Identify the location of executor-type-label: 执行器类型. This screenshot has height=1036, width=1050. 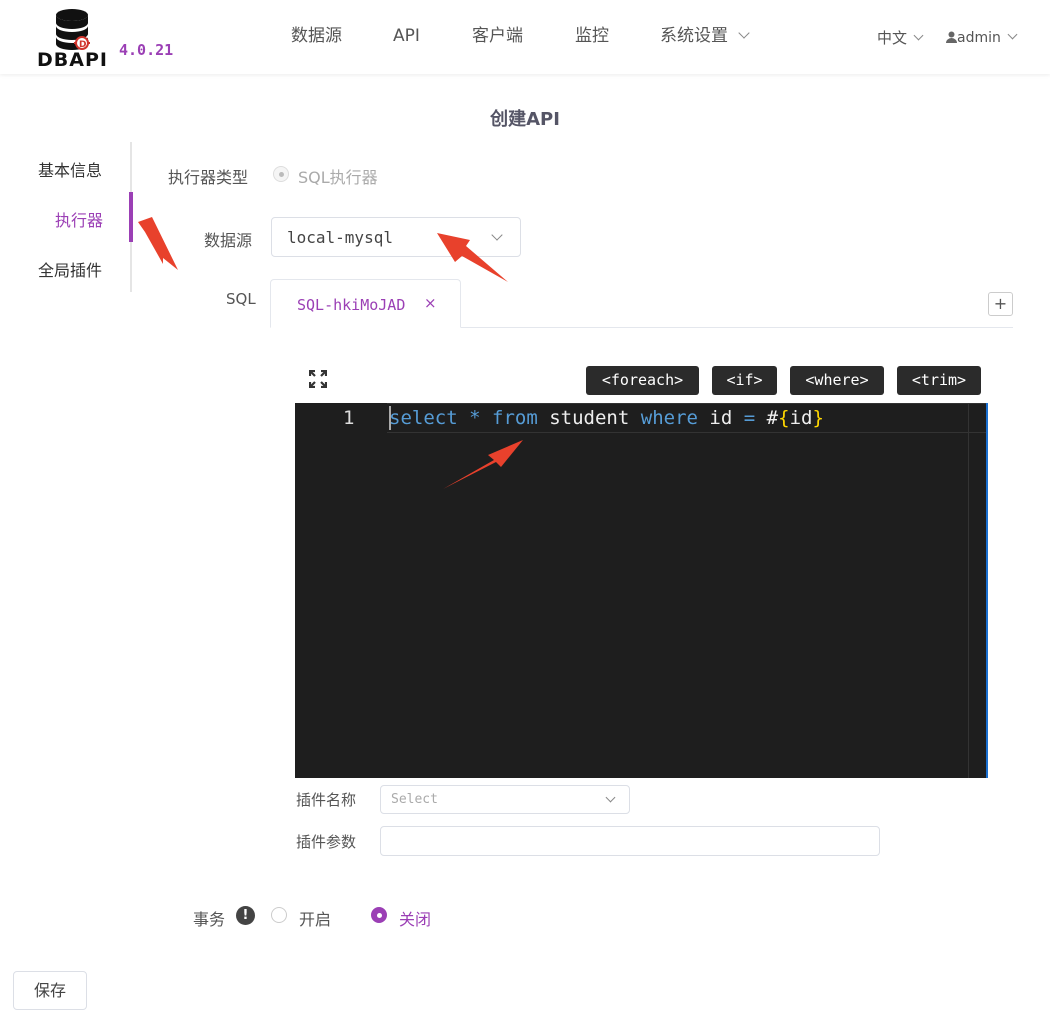
(208, 177).